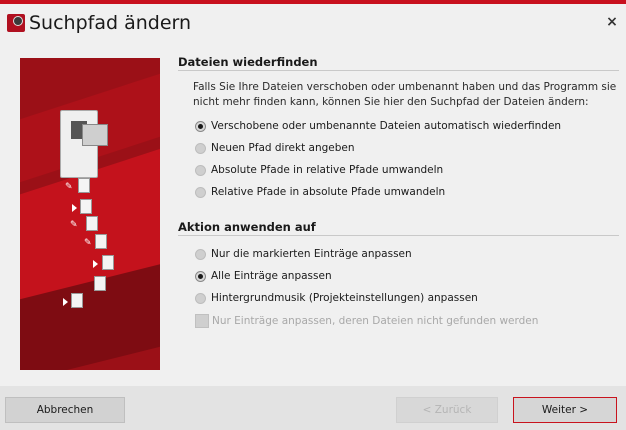  I want to click on radio-label: Neuen Pfad direkt angeben, so click(283, 148).